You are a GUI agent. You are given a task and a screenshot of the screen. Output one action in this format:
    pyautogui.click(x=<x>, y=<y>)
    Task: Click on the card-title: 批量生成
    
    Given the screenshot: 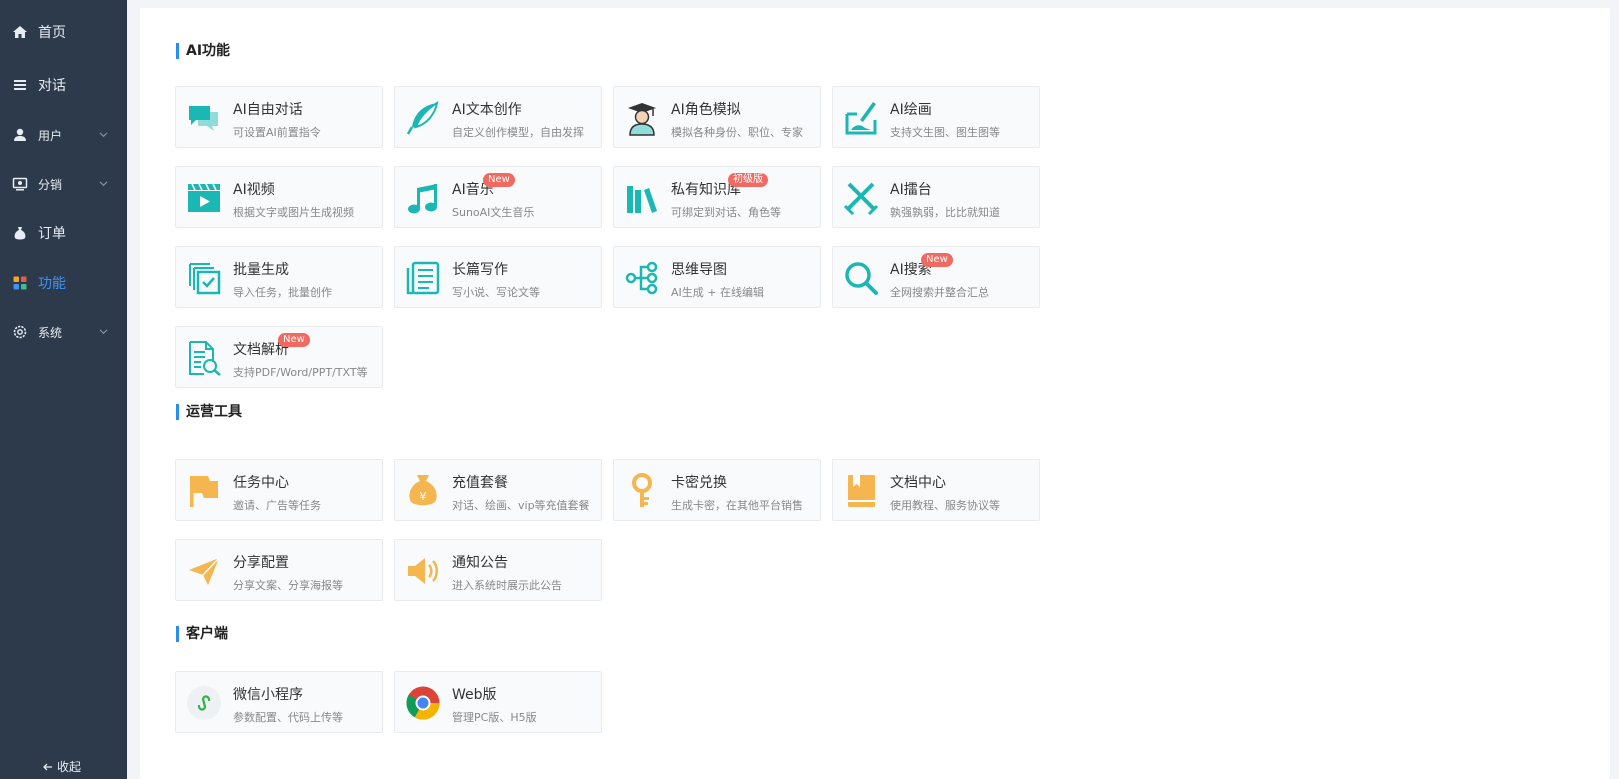 What is the action you would take?
    pyautogui.click(x=261, y=270)
    